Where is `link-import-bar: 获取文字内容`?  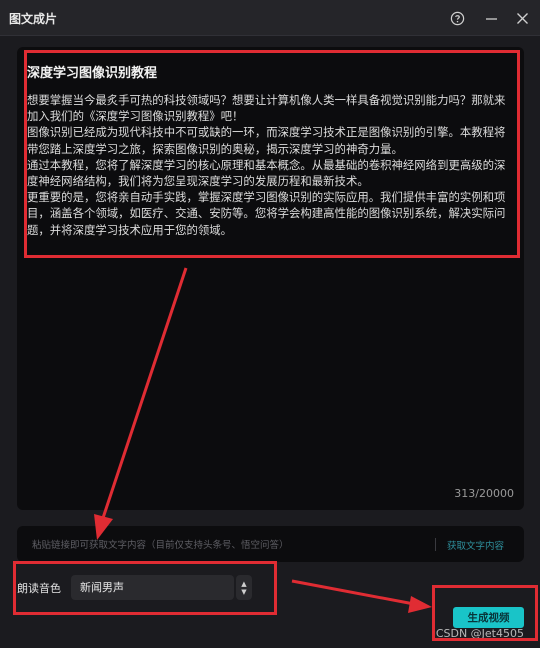 link-import-bar: 获取文字内容 is located at coordinates (270, 544).